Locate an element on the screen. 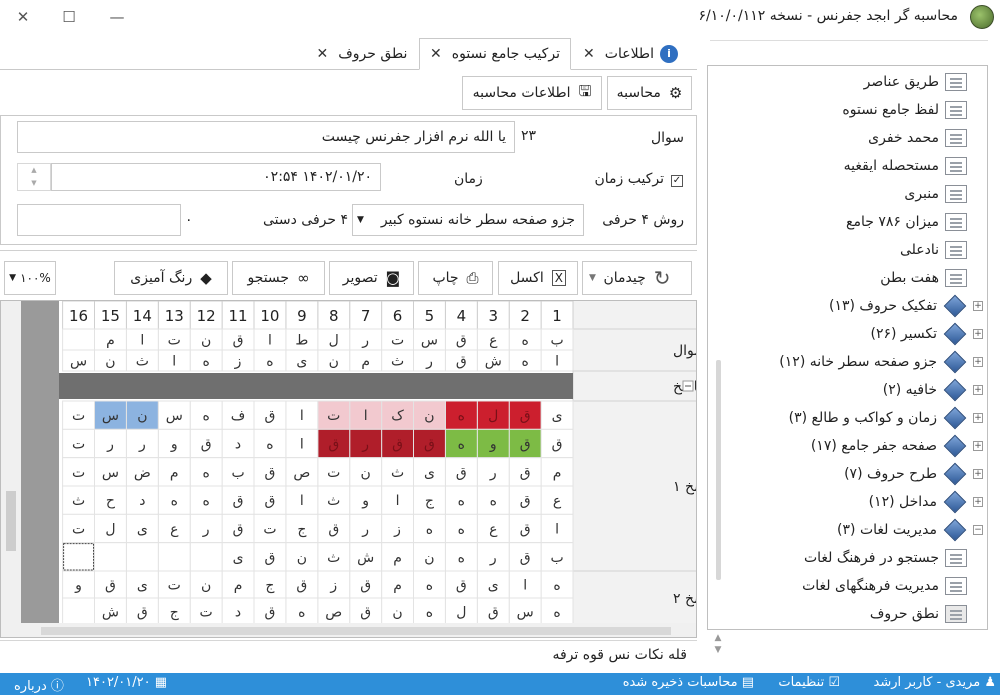 The height and width of the screenshot is (695, 1000). grid-cell-letter: ی is located at coordinates (429, 473).